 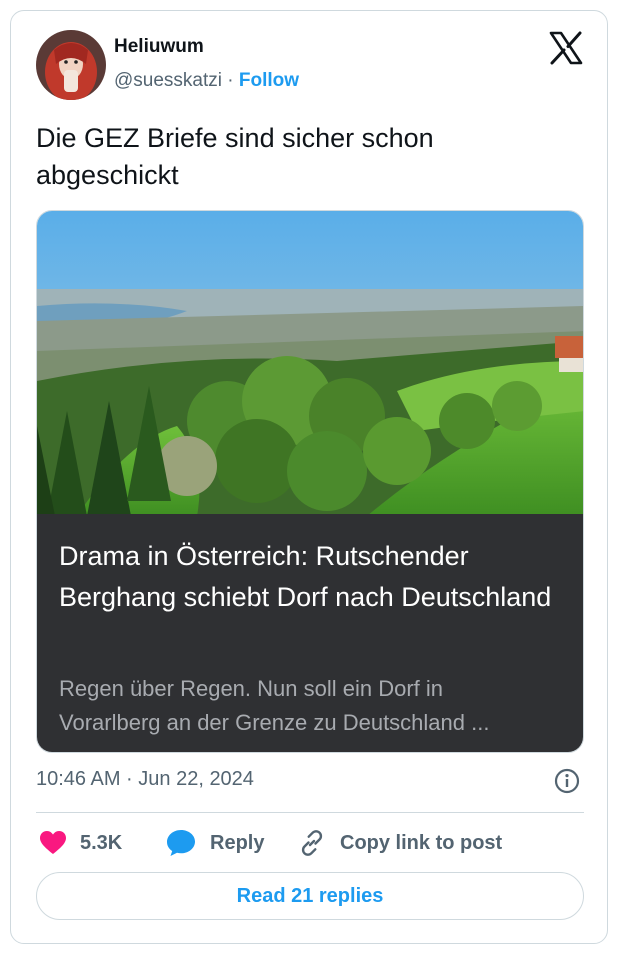 I want to click on article-description-line: Regen über Regen. Nun soll ein Dorf in, so click(x=251, y=688).